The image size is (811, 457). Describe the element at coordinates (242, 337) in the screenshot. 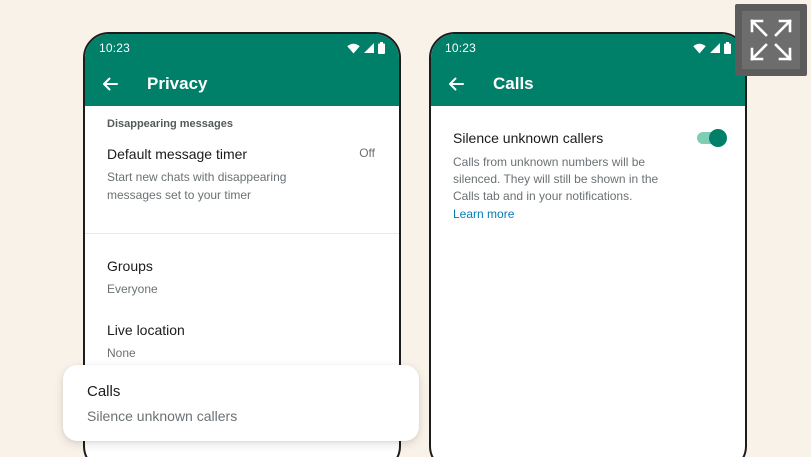

I see `live-location-row: Live location None` at that location.